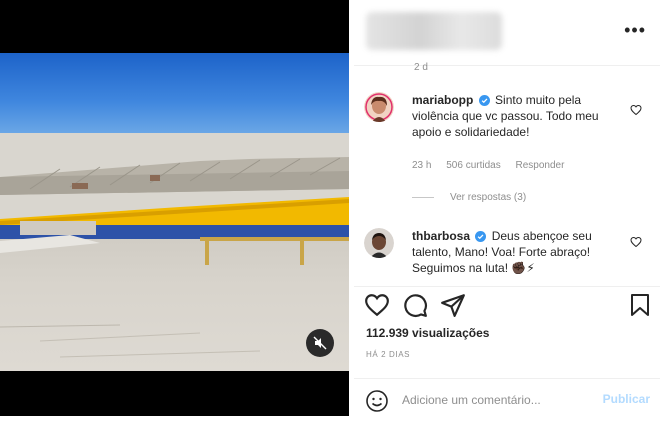  What do you see at coordinates (377, 401) in the screenshot?
I see `emoji-icon` at bounding box center [377, 401].